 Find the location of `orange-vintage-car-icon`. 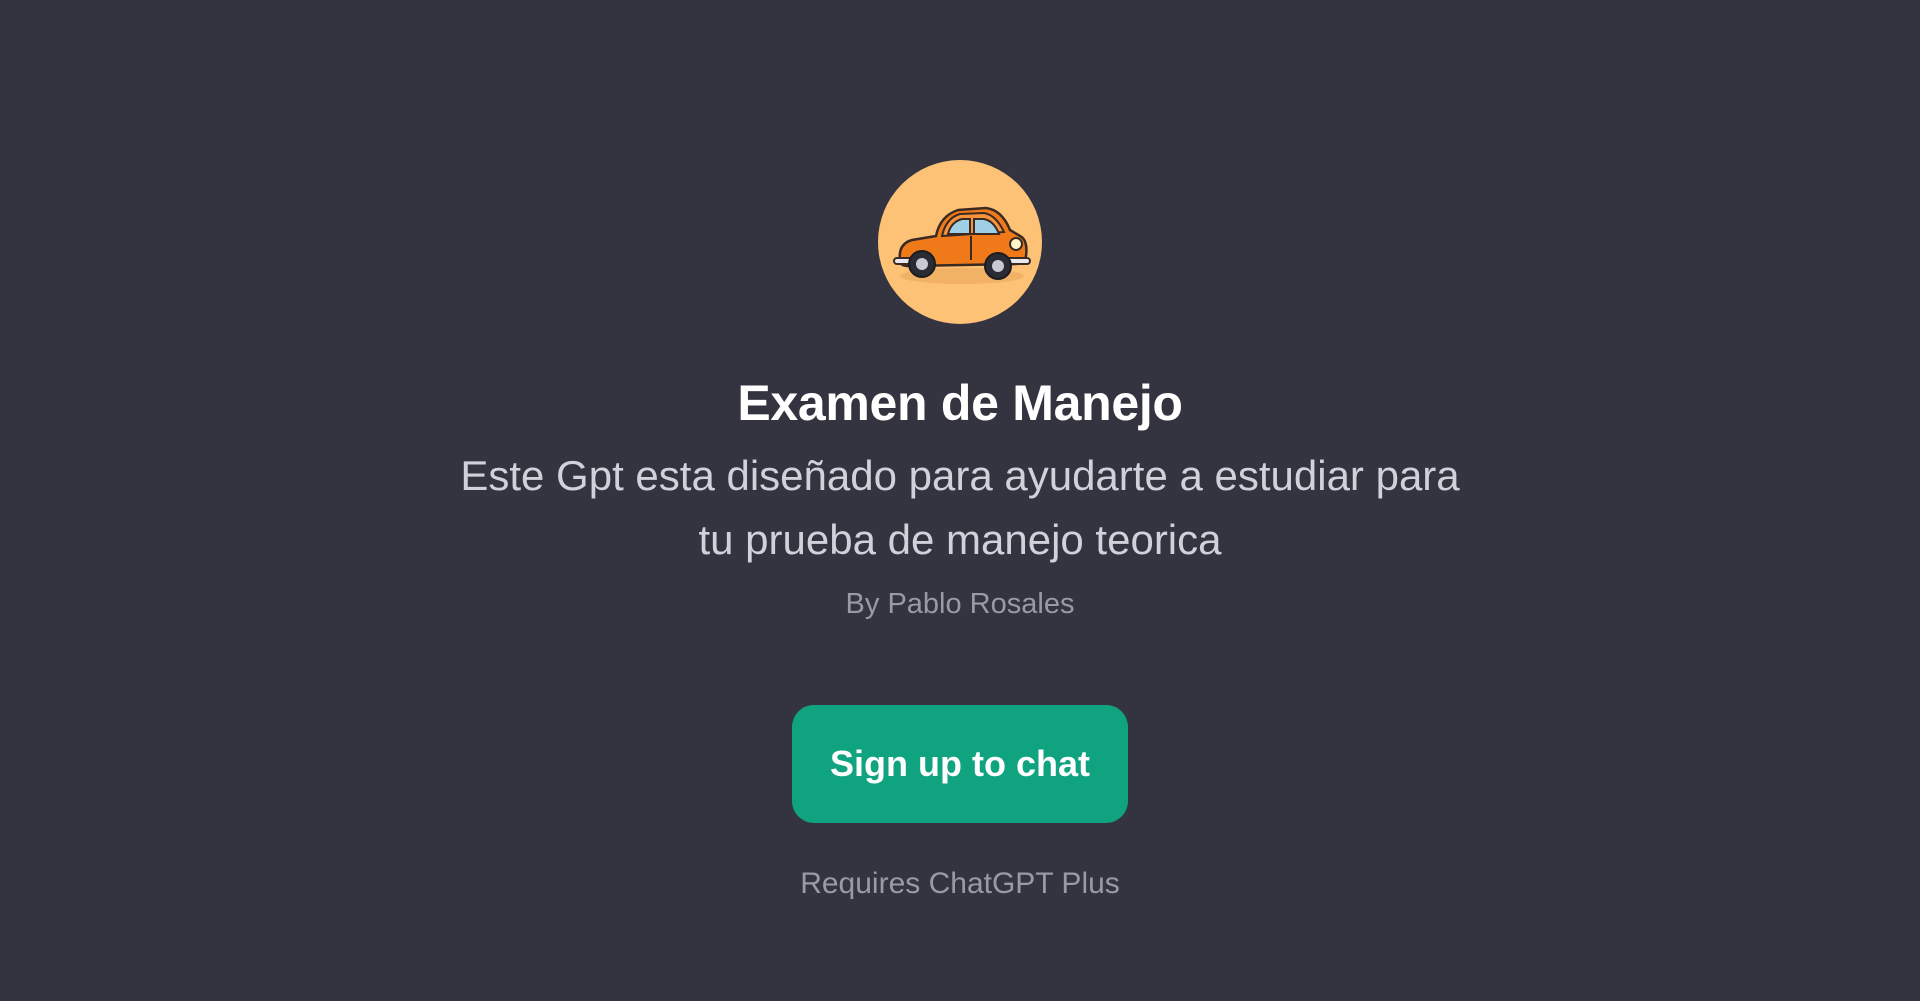

orange-vintage-car-icon is located at coordinates (962, 245).